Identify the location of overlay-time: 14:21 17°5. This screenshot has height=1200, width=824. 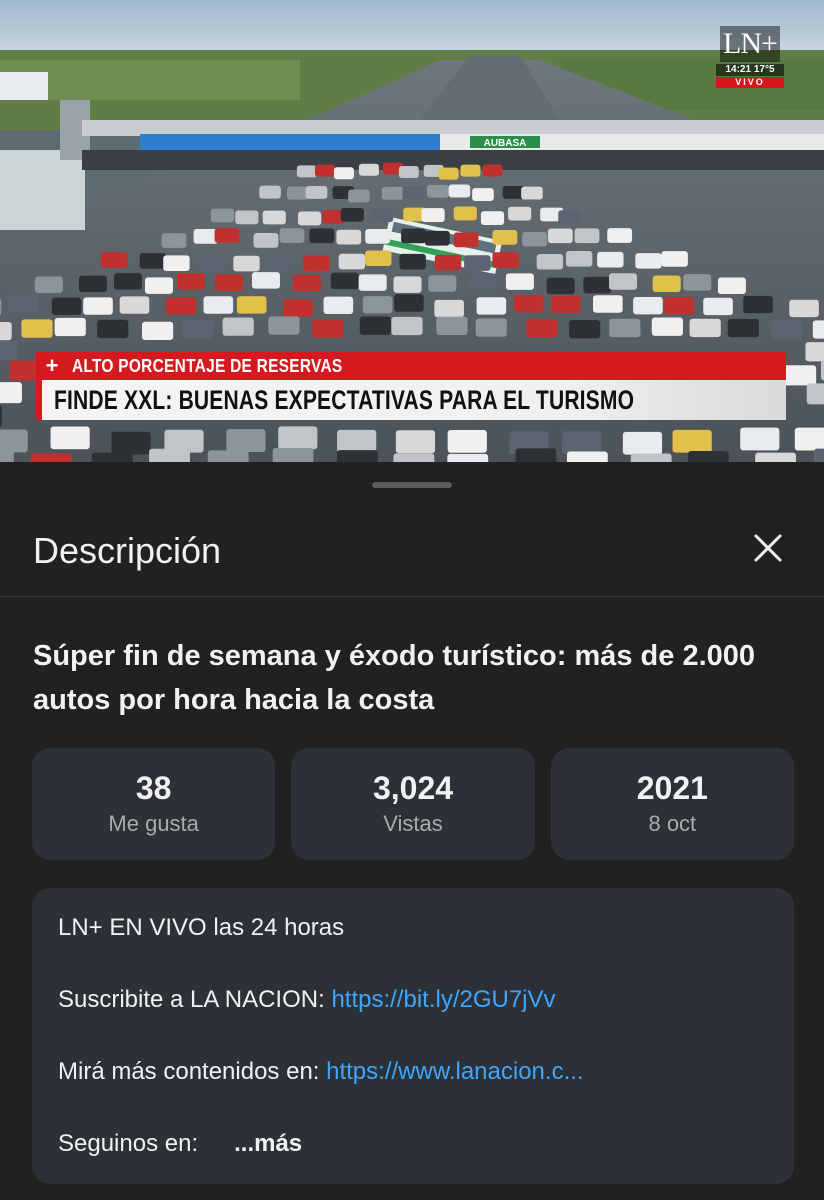
(750, 70).